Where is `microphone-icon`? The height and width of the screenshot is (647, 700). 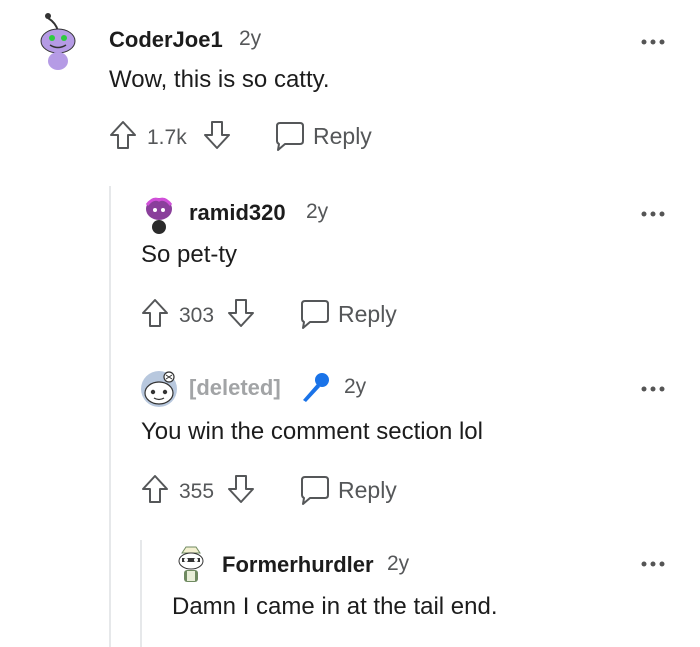 microphone-icon is located at coordinates (315, 388).